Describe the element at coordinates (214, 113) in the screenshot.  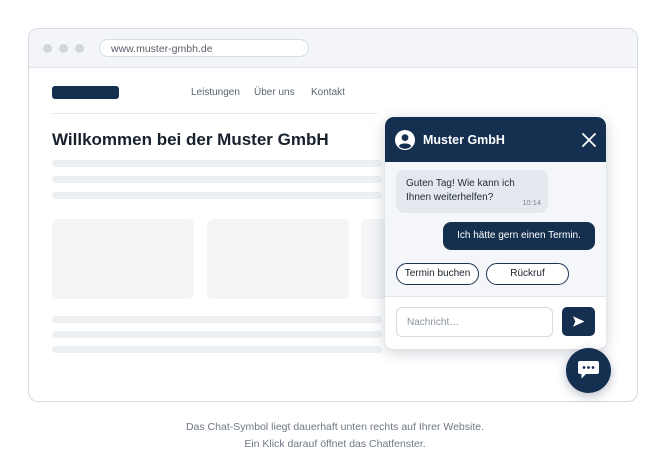
I see `header-divider` at that location.